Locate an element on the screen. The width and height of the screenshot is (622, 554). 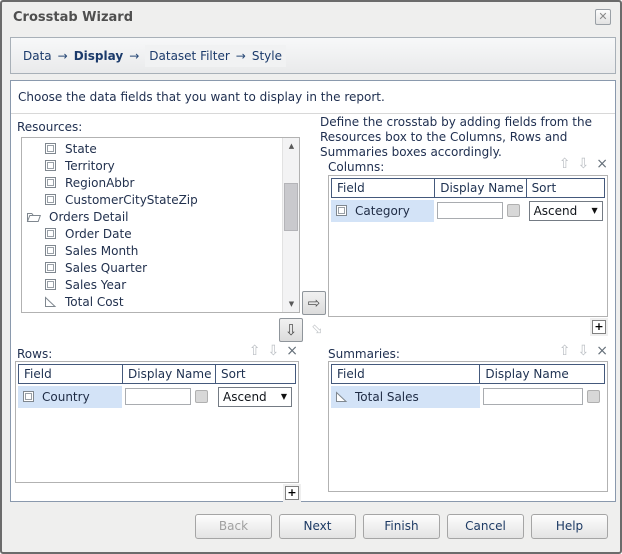
summaries-move-up-icon: ⇧ is located at coordinates (565, 351).